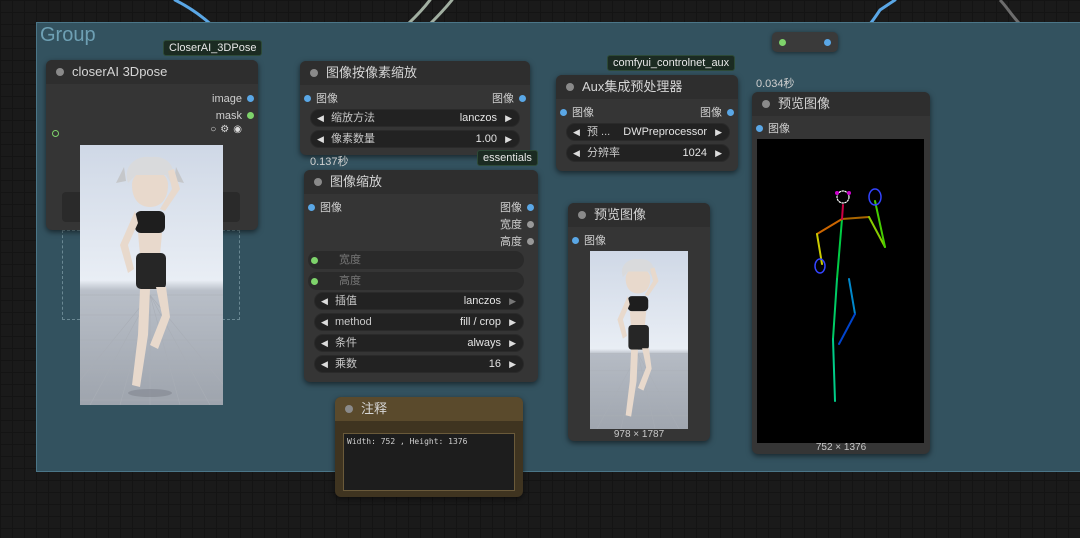  Describe the element at coordinates (639, 434) in the screenshot. I see `image-dimensions: 978 × 1787` at that location.